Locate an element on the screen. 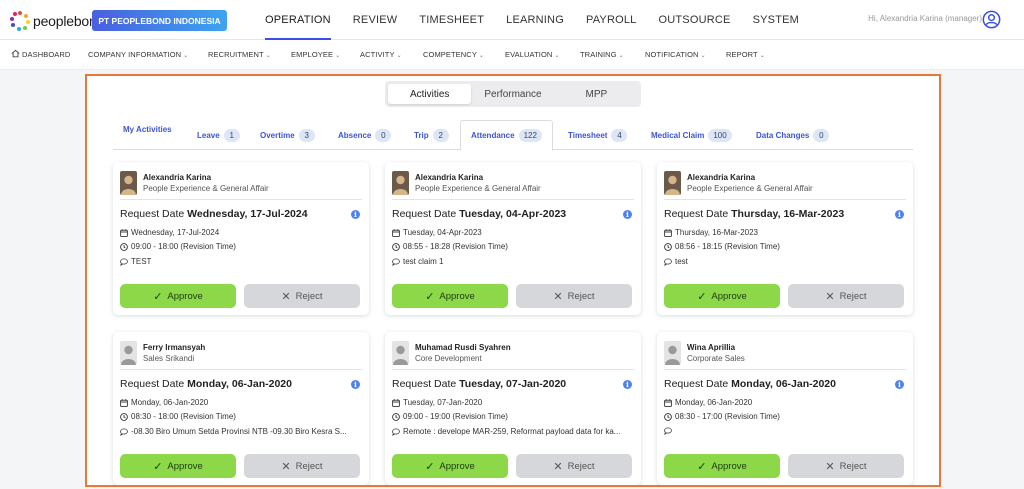 Image resolution: width=1024 pixels, height=489 pixels. reject-label: Reject is located at coordinates (581, 296).